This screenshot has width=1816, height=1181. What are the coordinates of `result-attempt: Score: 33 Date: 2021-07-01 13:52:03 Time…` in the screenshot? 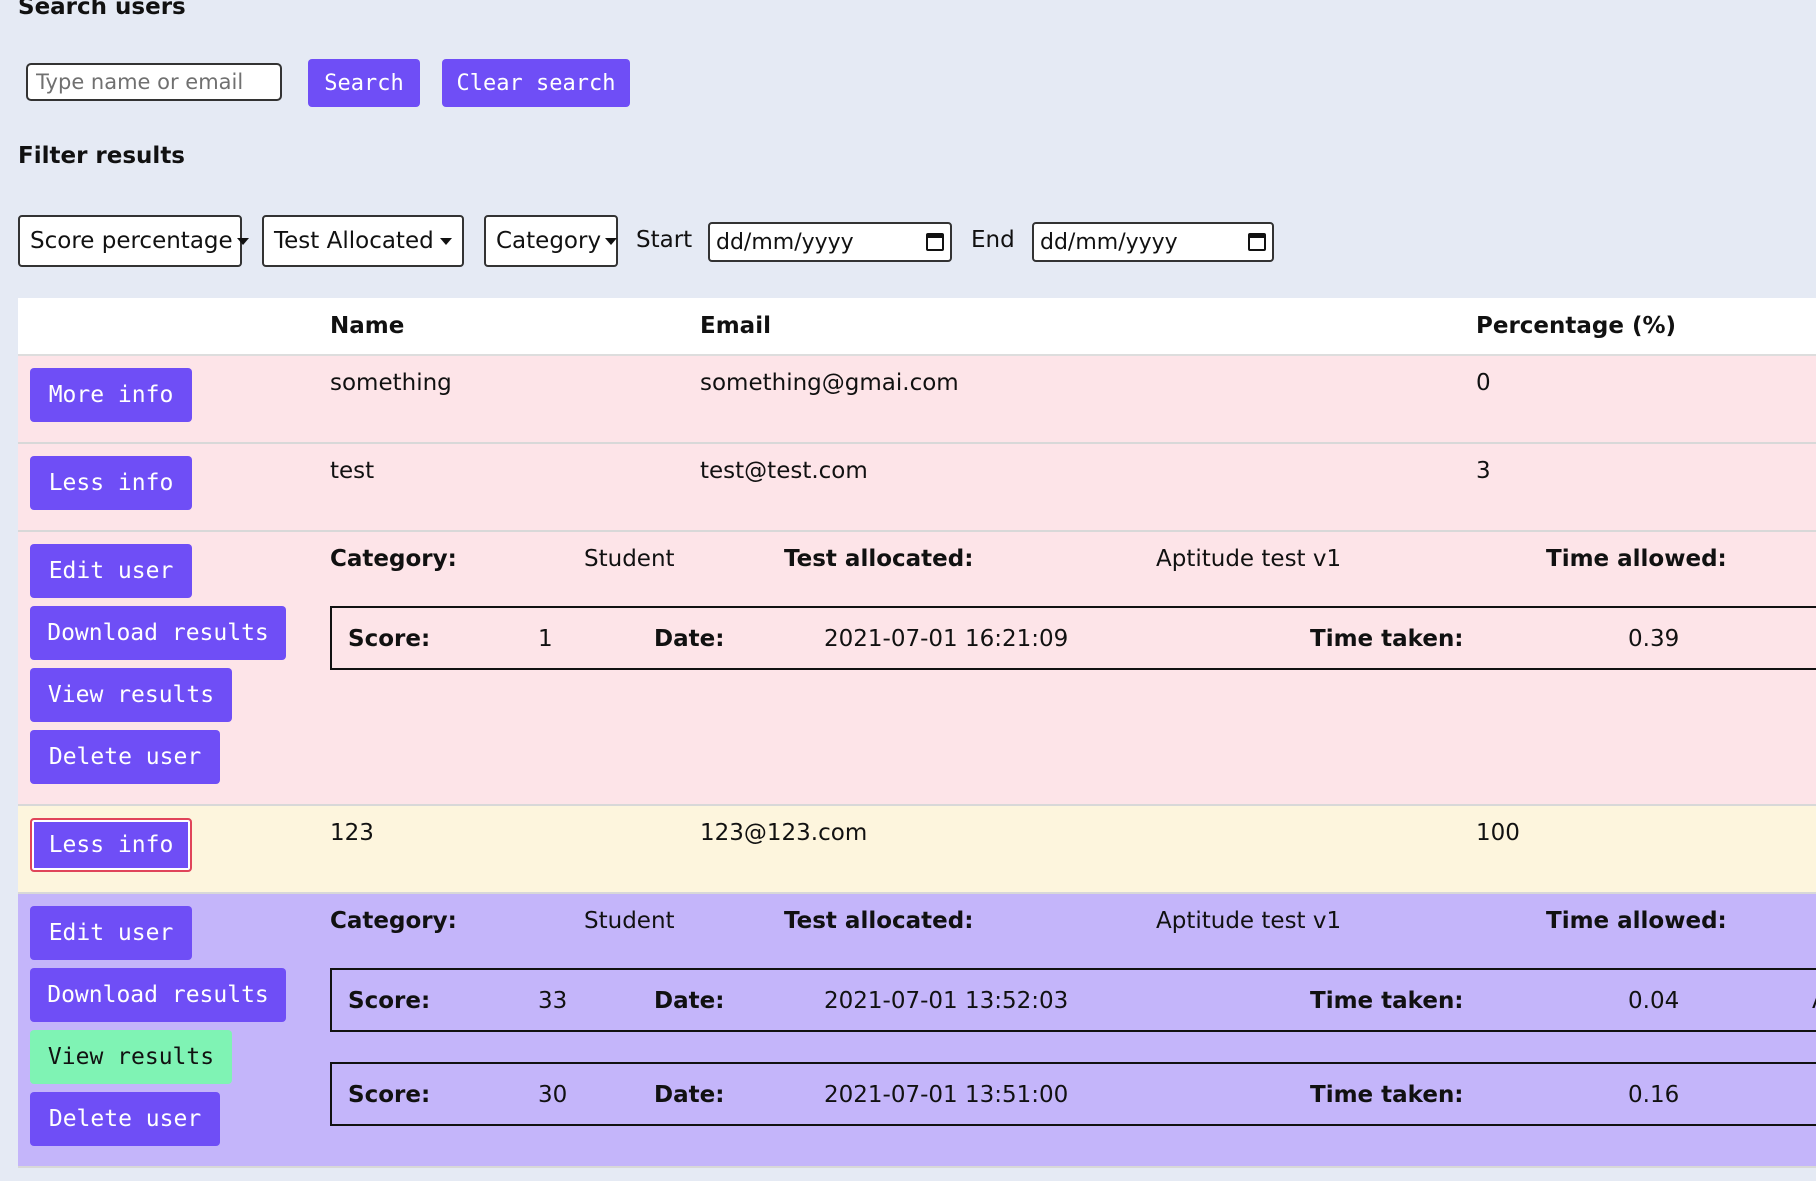 It's located at (1073, 1000).